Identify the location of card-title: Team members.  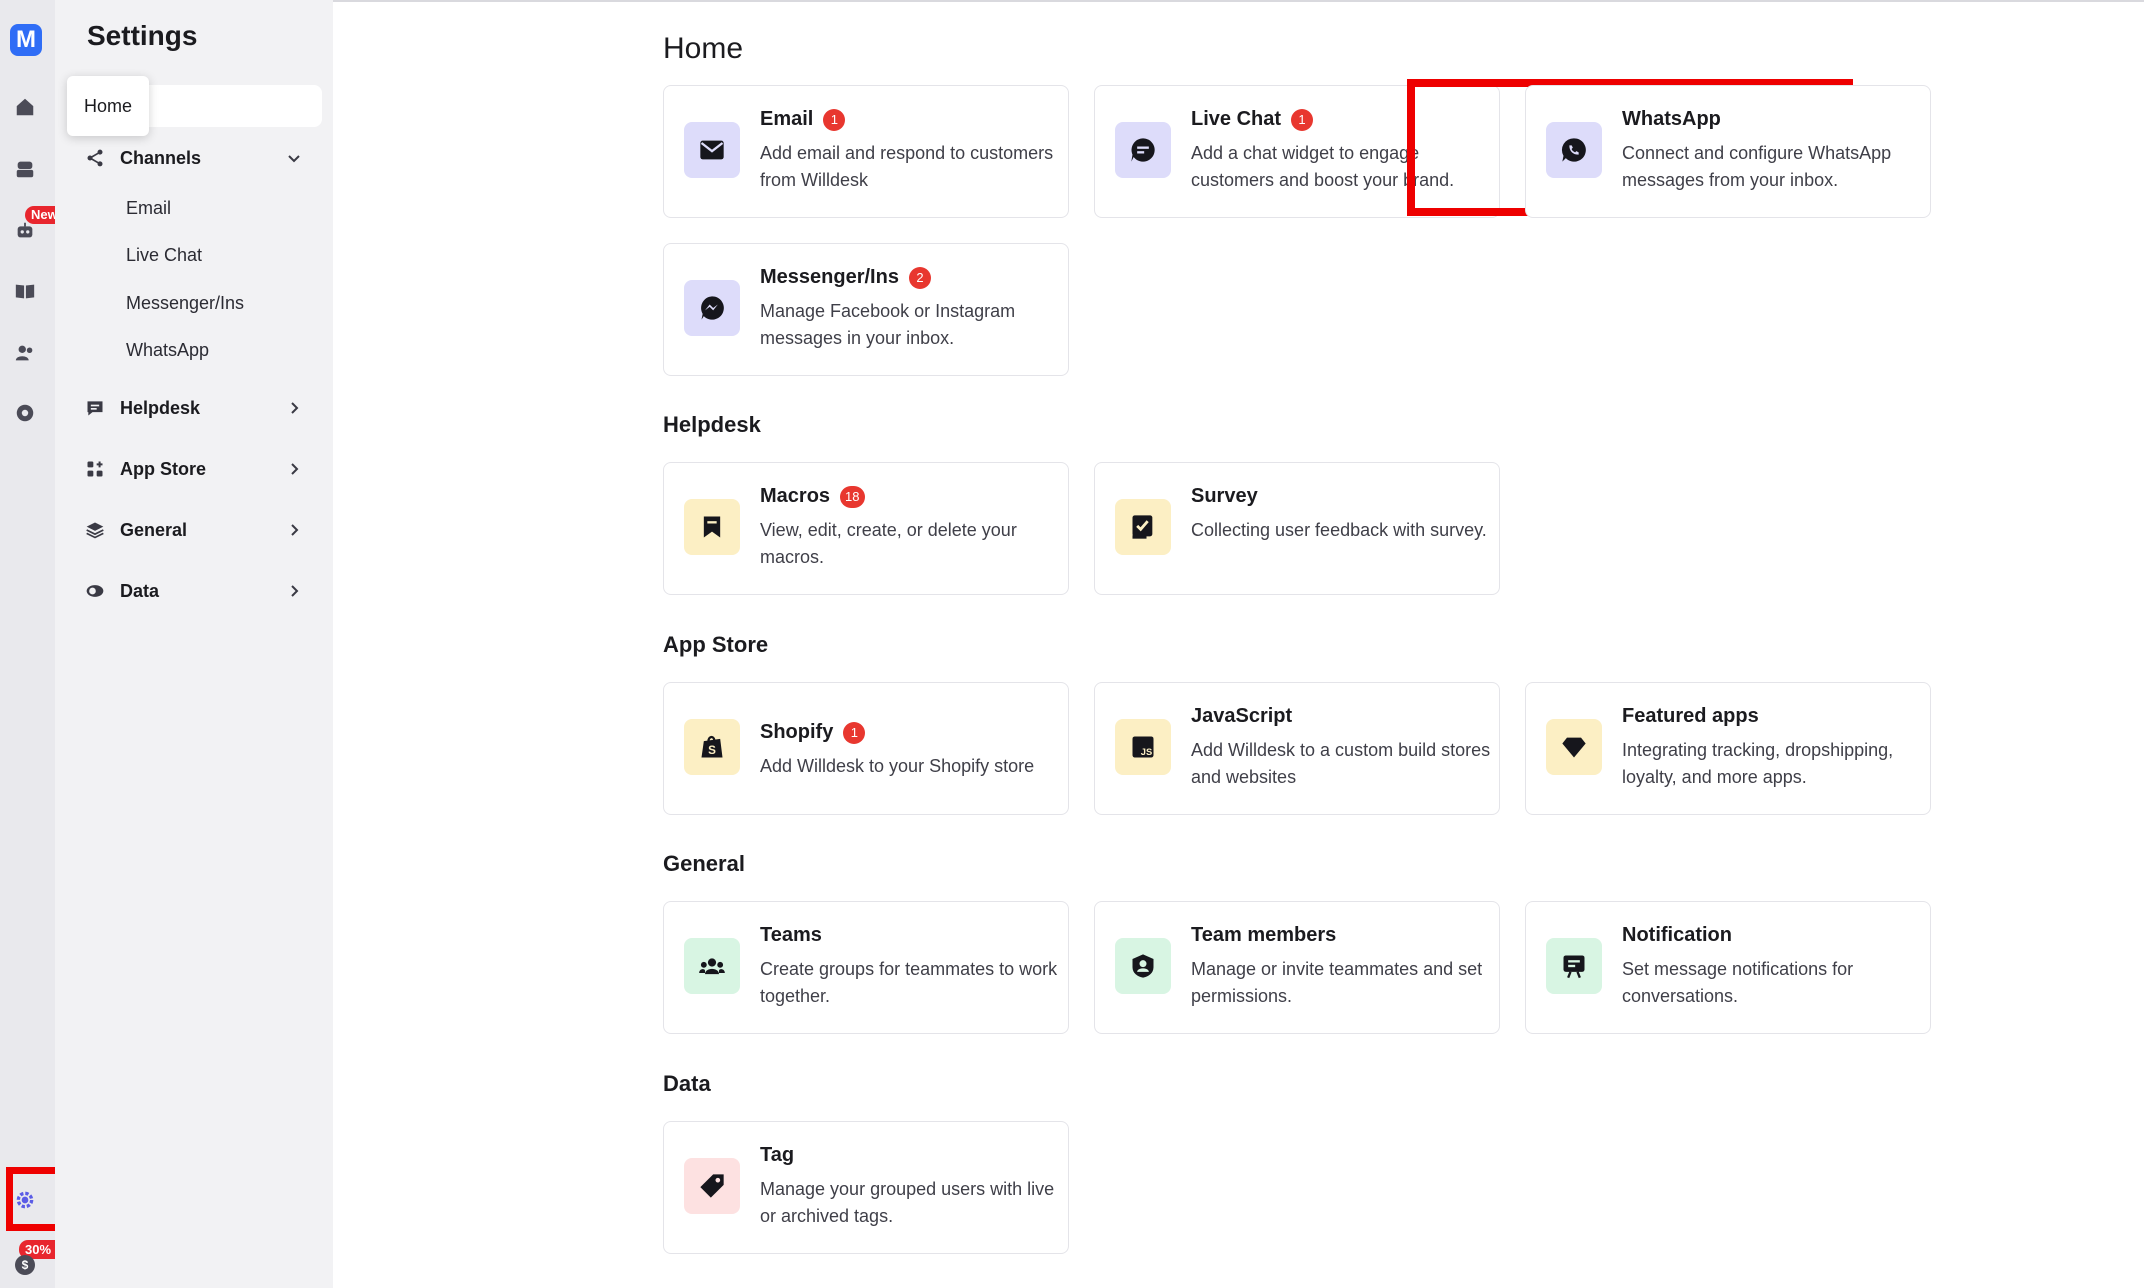
(1264, 935).